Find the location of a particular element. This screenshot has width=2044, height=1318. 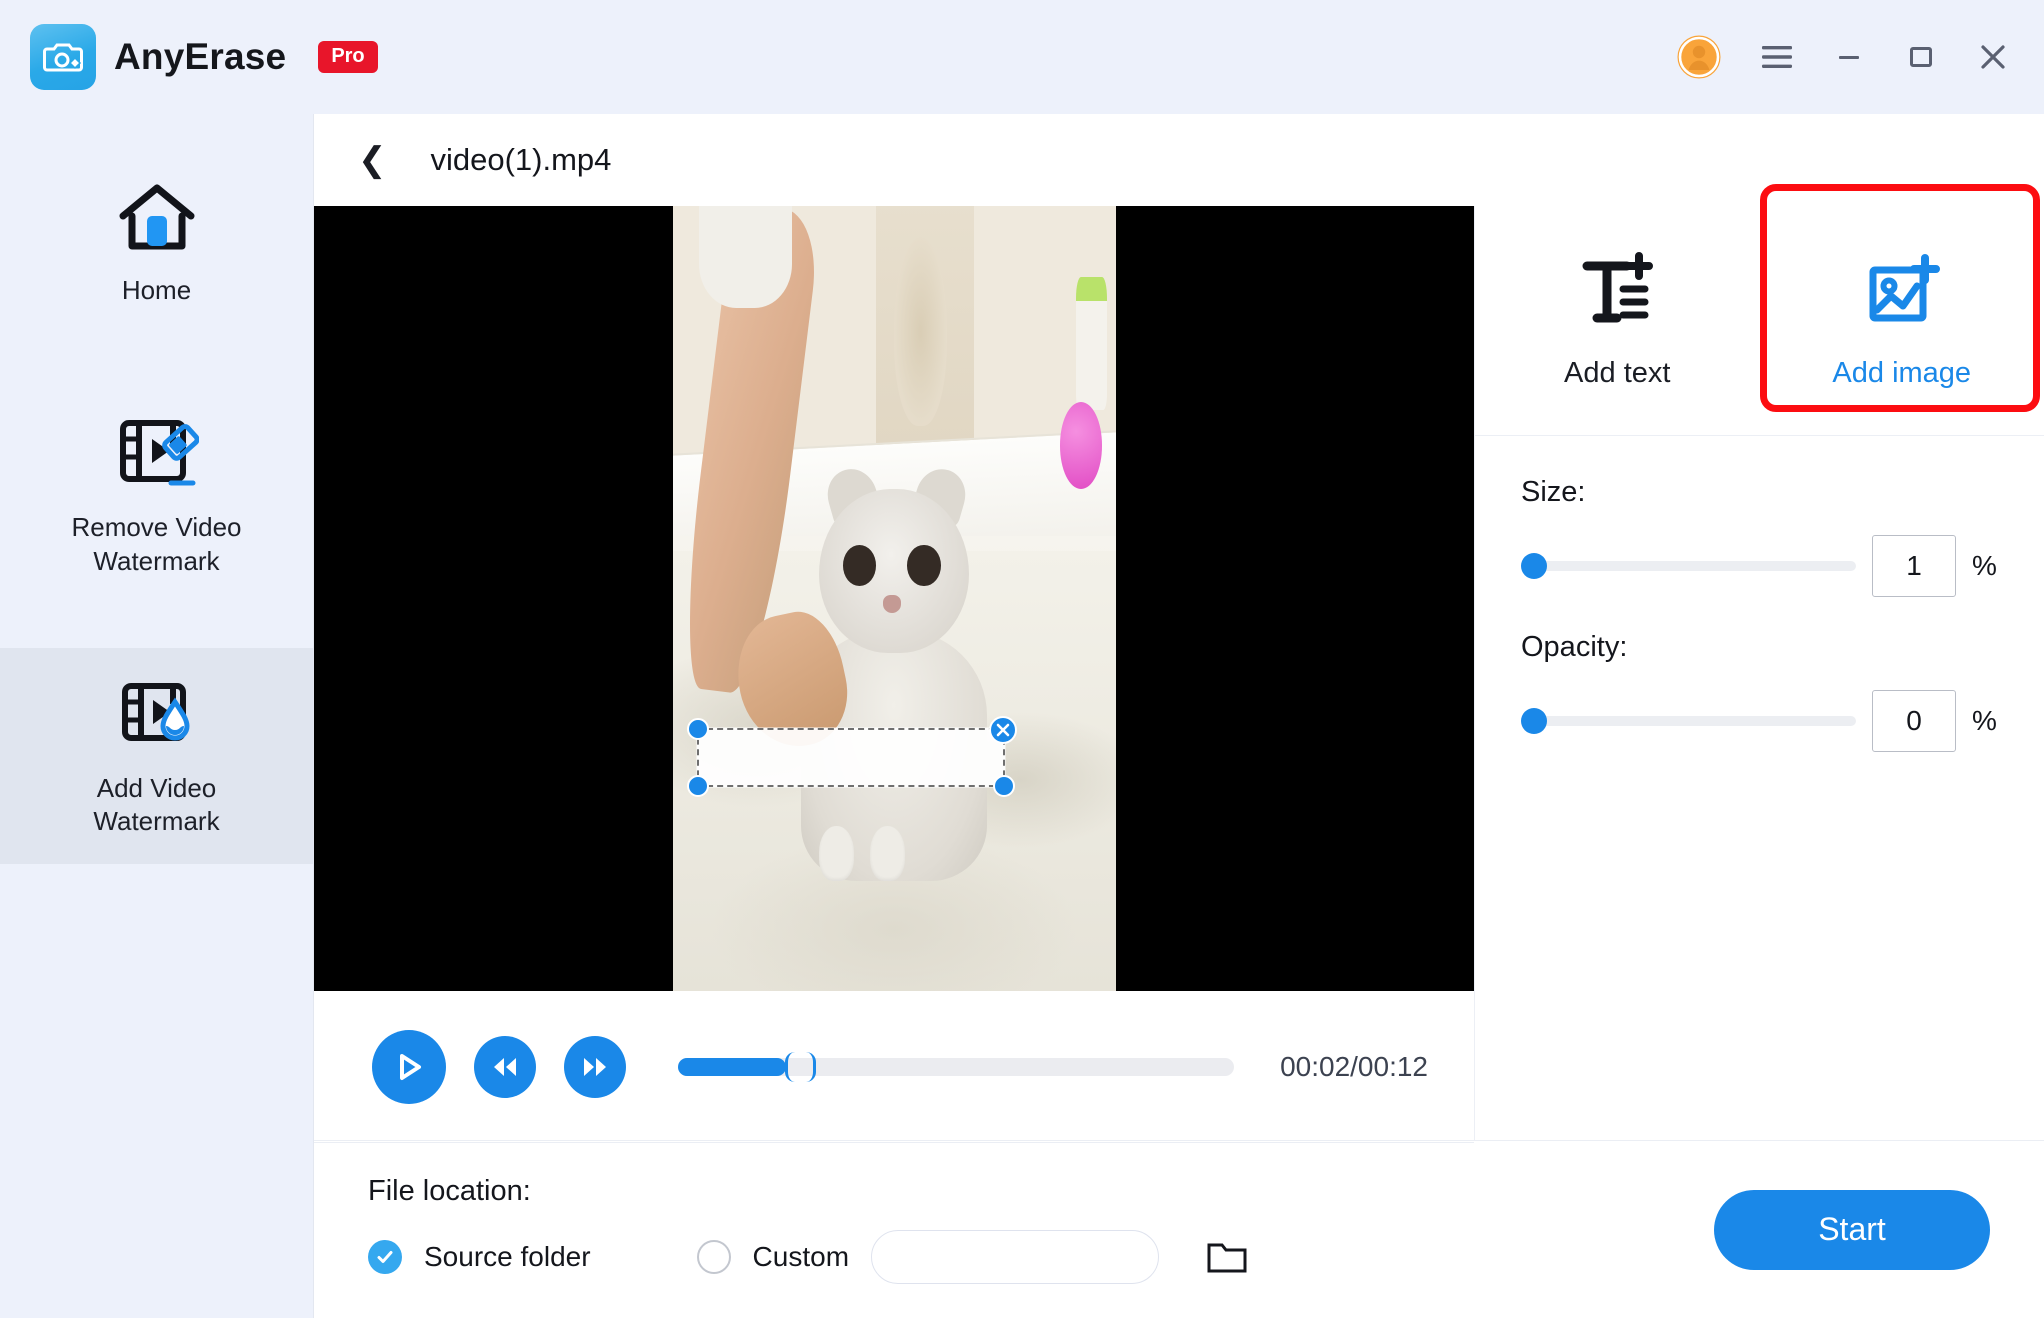

custom-path-input is located at coordinates (1015, 1257).